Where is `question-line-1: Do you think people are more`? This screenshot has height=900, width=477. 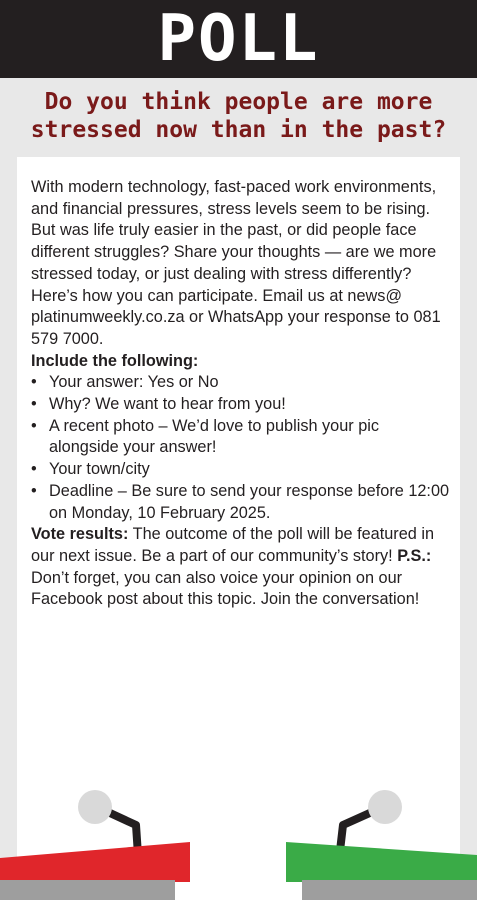
question-line-1: Do you think people are more is located at coordinates (238, 102).